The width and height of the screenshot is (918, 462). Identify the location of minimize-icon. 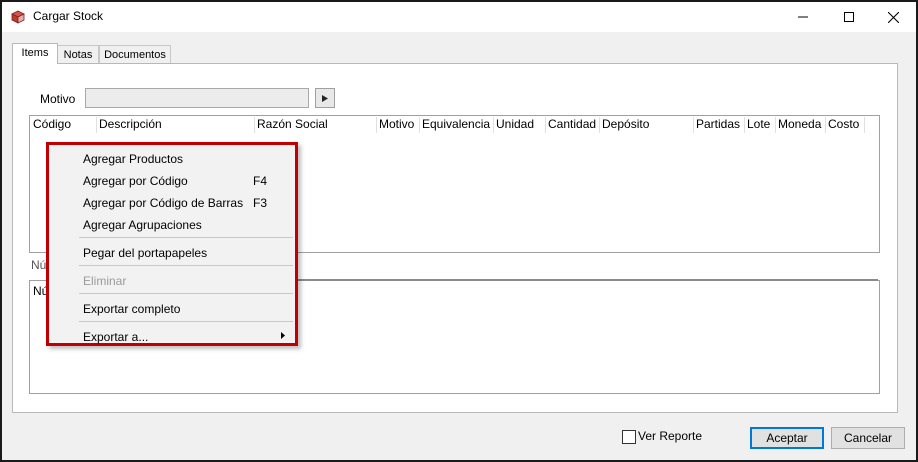
(803, 17).